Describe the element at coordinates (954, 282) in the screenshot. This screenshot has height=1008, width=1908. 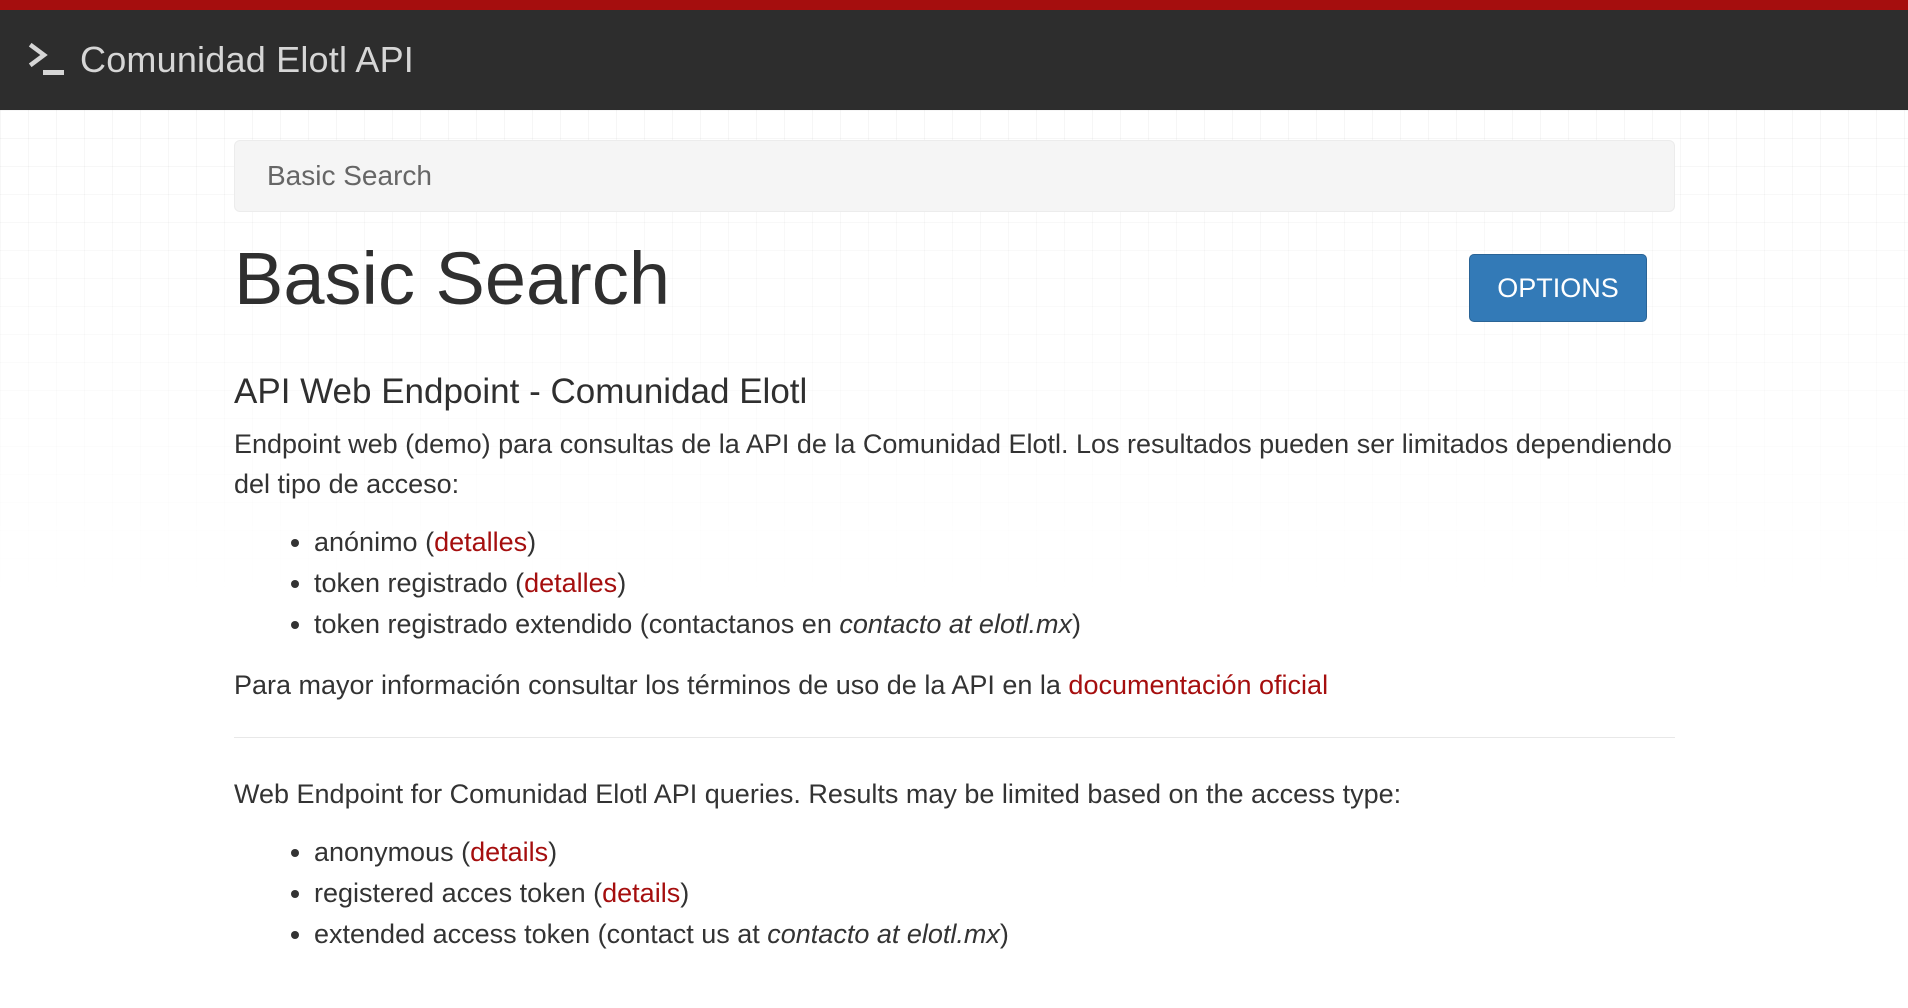
I see `title-row: Basic Search OPTIONS` at that location.